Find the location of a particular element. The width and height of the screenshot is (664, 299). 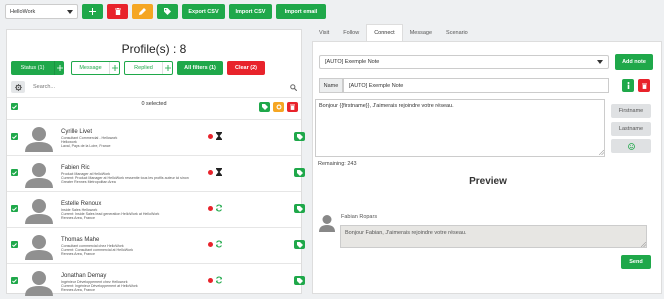

preview-name: Fabian Ropars is located at coordinates (359, 217).